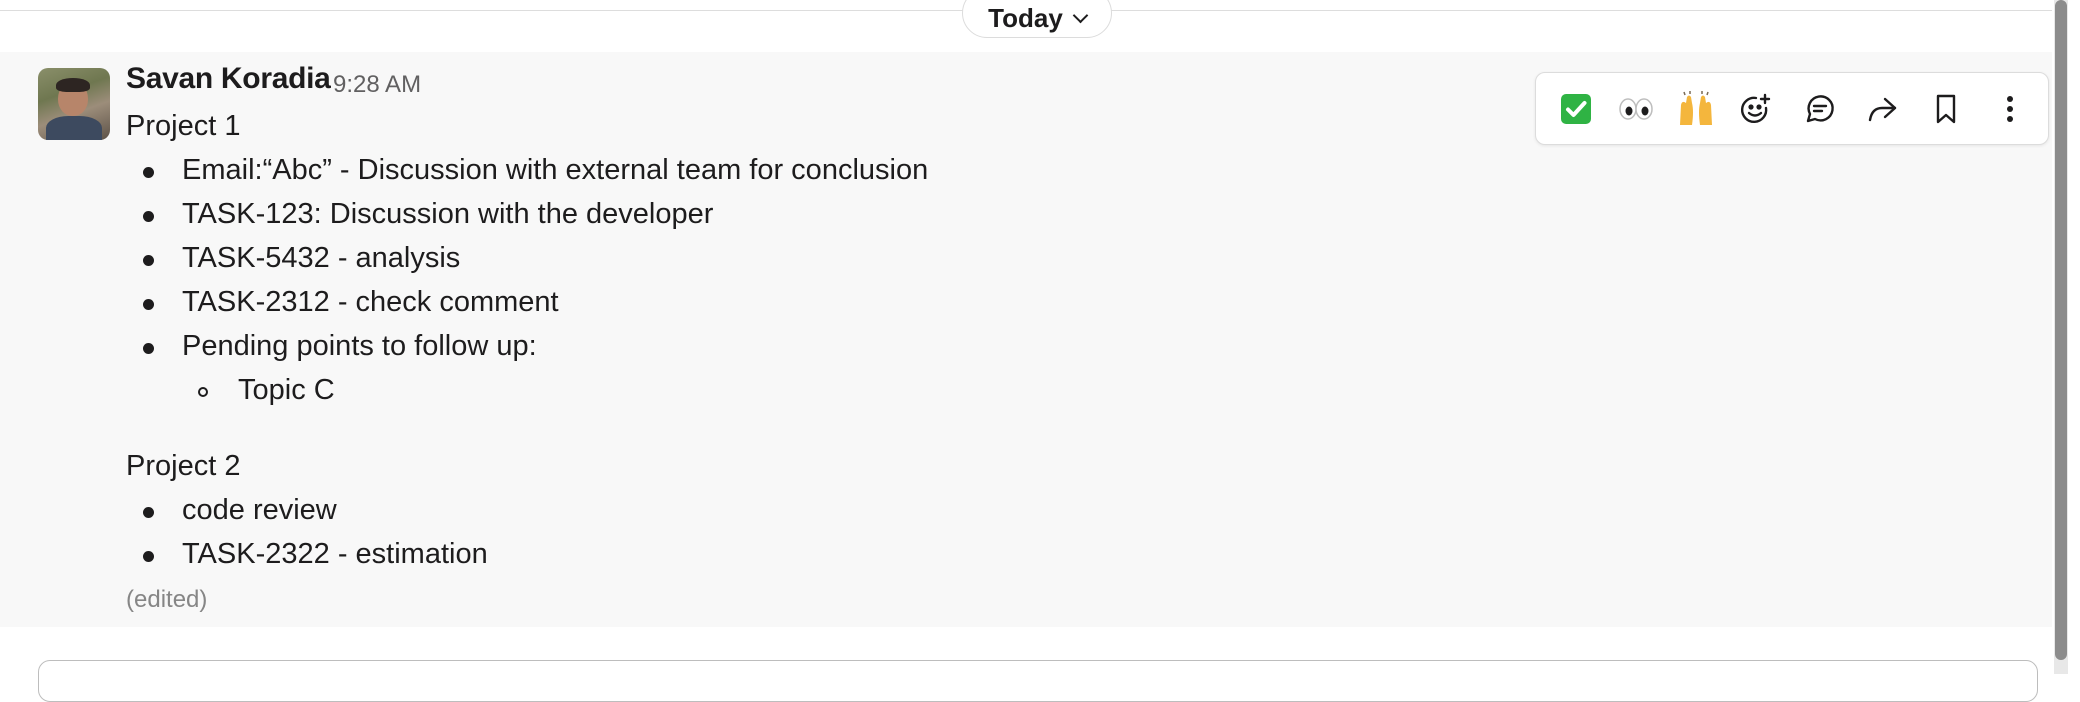 The height and width of the screenshot is (702, 2080). What do you see at coordinates (1882, 109) in the screenshot?
I see `forward-icon` at bounding box center [1882, 109].